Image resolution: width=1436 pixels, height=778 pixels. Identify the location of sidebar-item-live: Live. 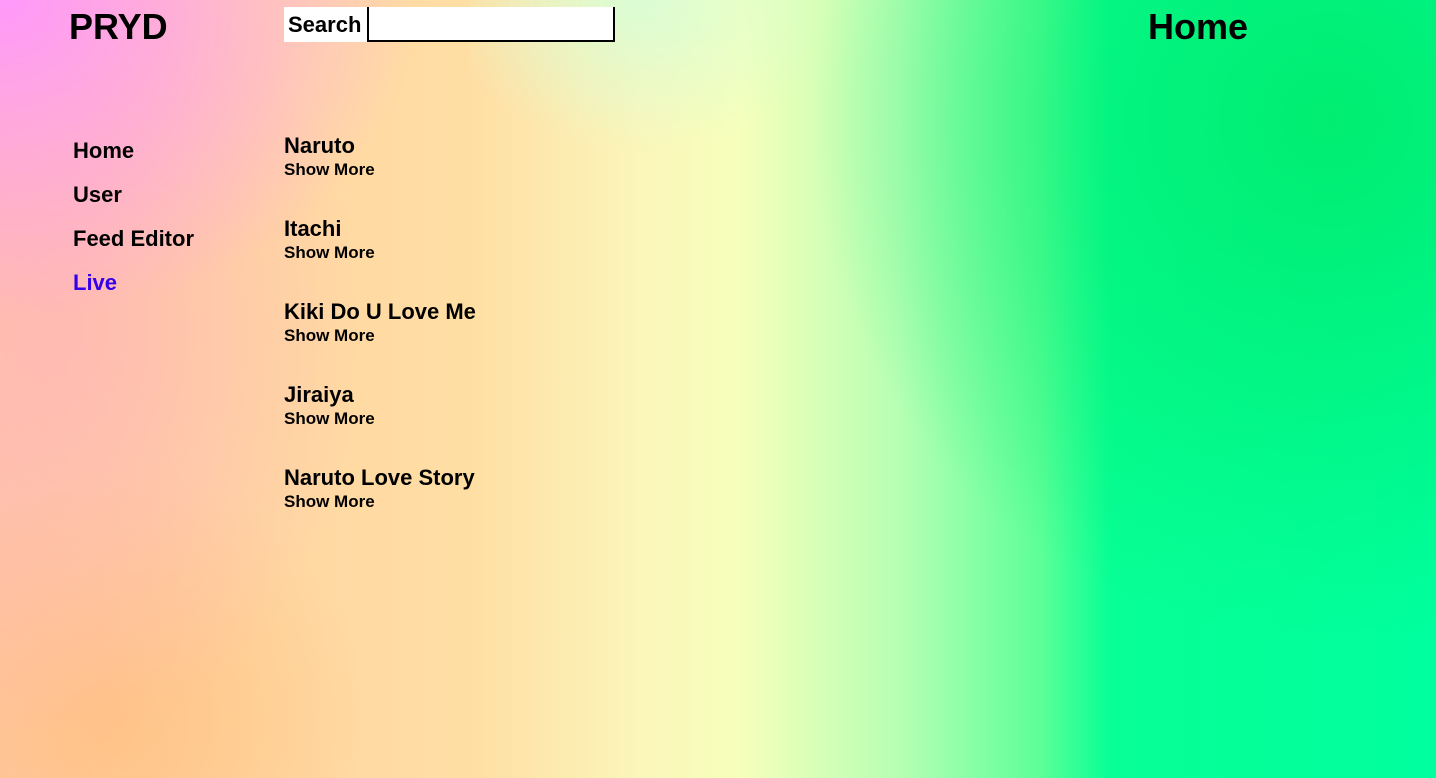
(133, 283).